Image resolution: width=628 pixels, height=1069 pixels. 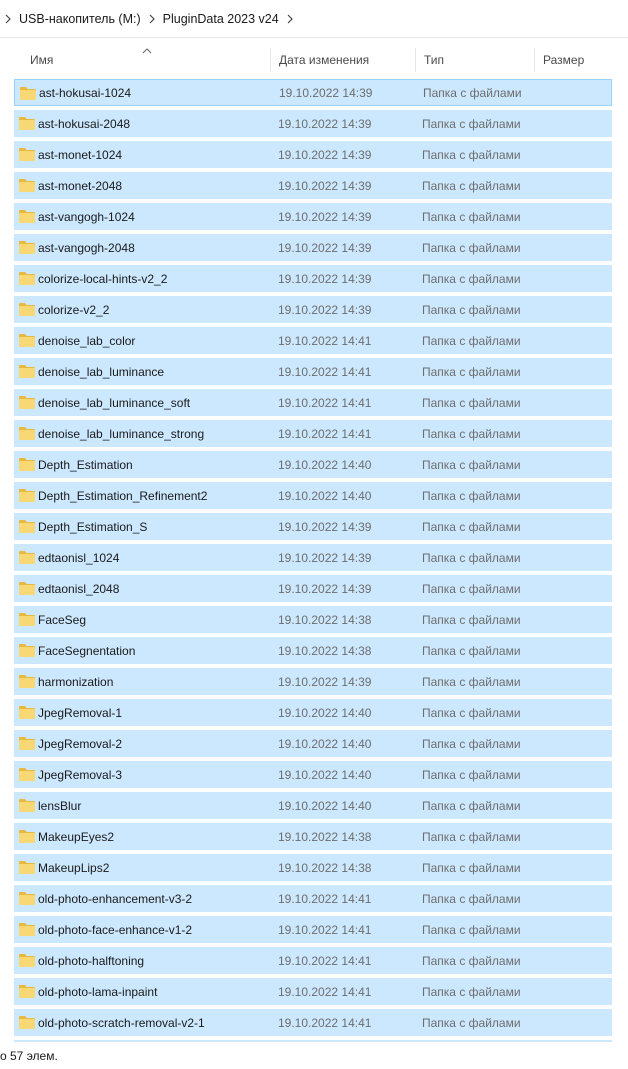 What do you see at coordinates (115, 929) in the screenshot?
I see `item-name: old-photo-face-enhance-v1-2` at bounding box center [115, 929].